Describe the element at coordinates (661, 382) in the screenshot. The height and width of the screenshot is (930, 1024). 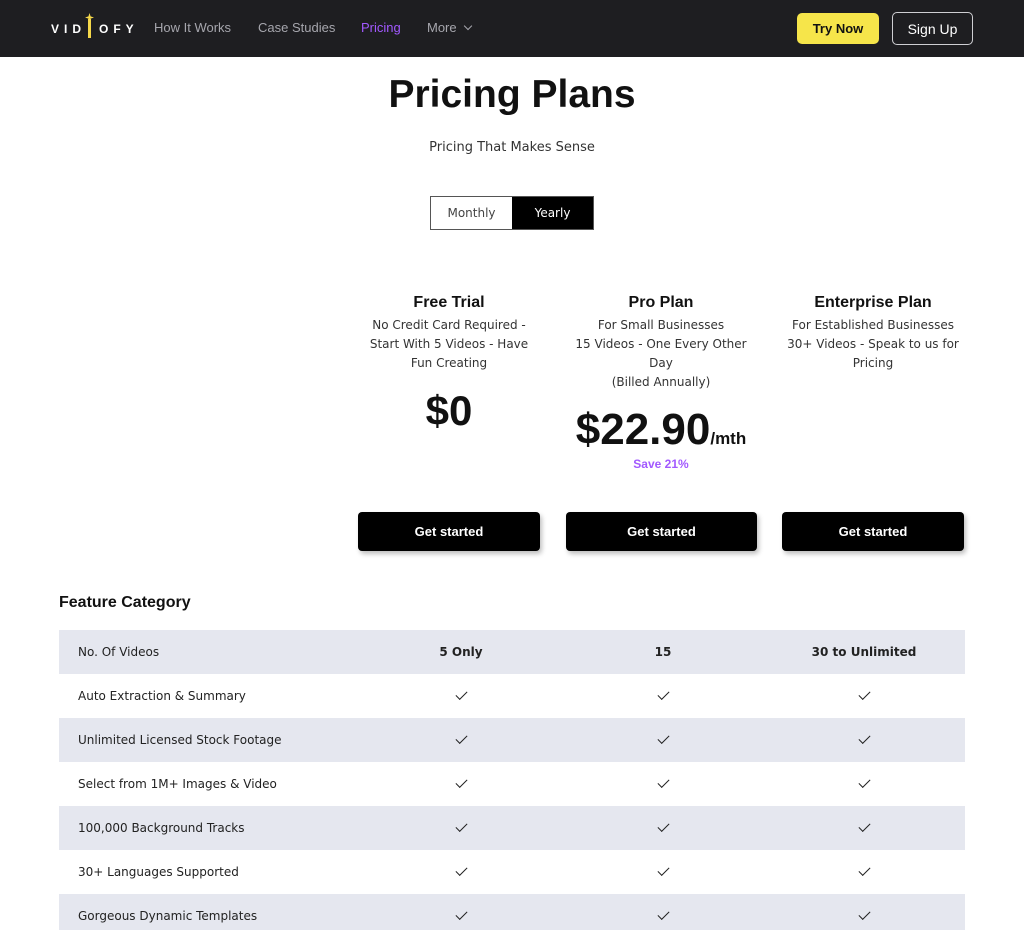
I see `plan-description-line: (Billed Annually)` at that location.